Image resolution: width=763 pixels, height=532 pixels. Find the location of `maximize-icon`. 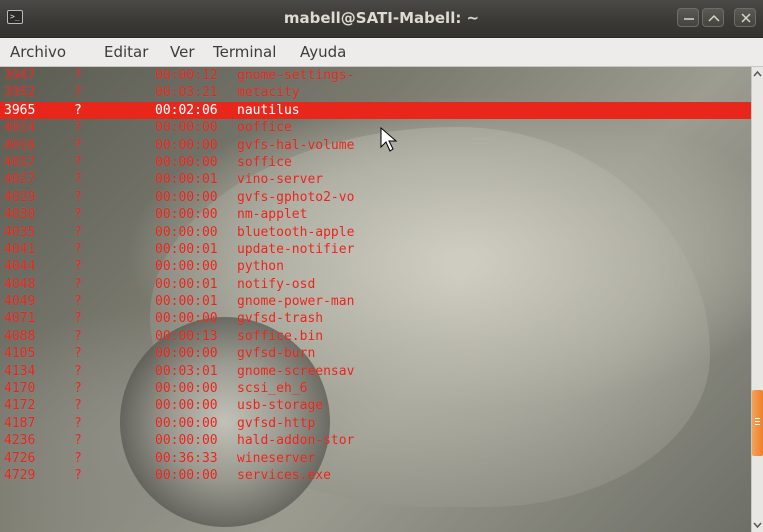

maximize-icon is located at coordinates (714, 18).